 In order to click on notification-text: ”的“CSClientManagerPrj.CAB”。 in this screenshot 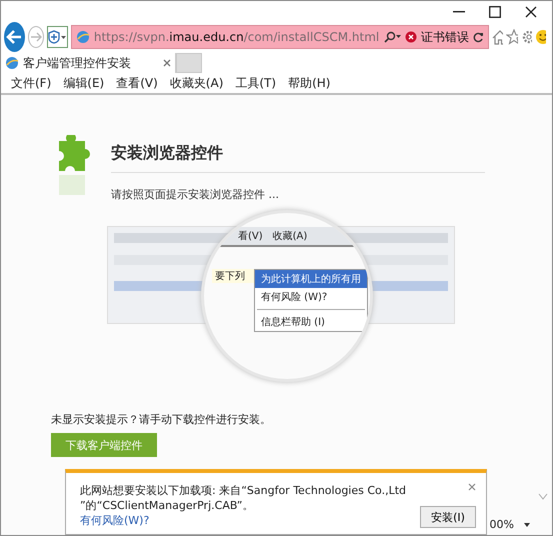, I will do `click(167, 505)`.